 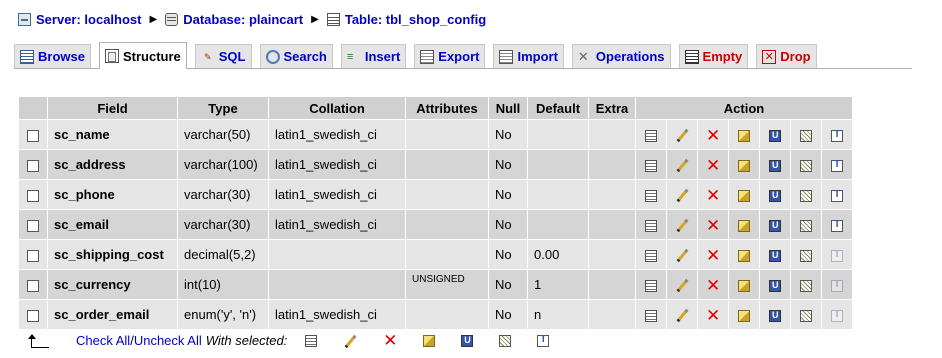 What do you see at coordinates (558, 314) in the screenshot?
I see `cell-default: n` at bounding box center [558, 314].